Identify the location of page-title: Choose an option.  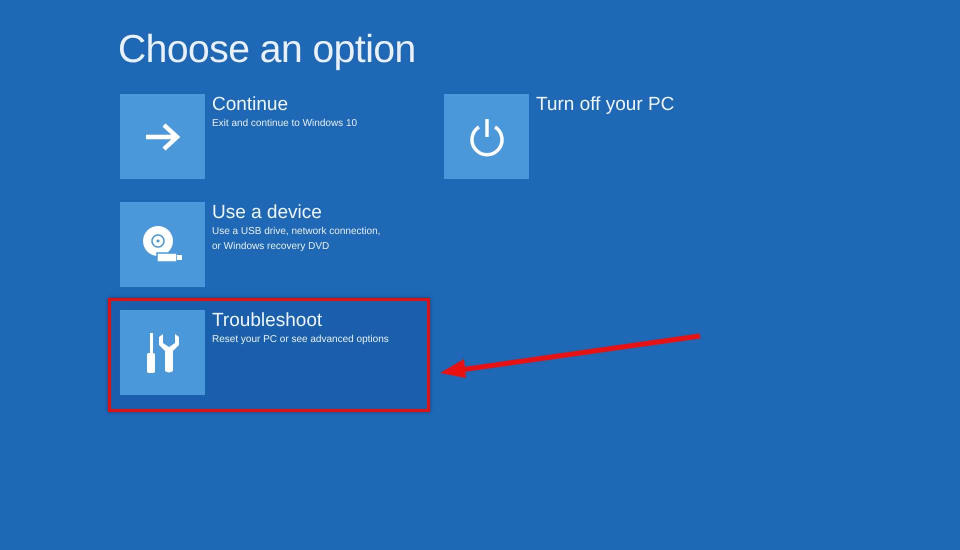
(267, 50).